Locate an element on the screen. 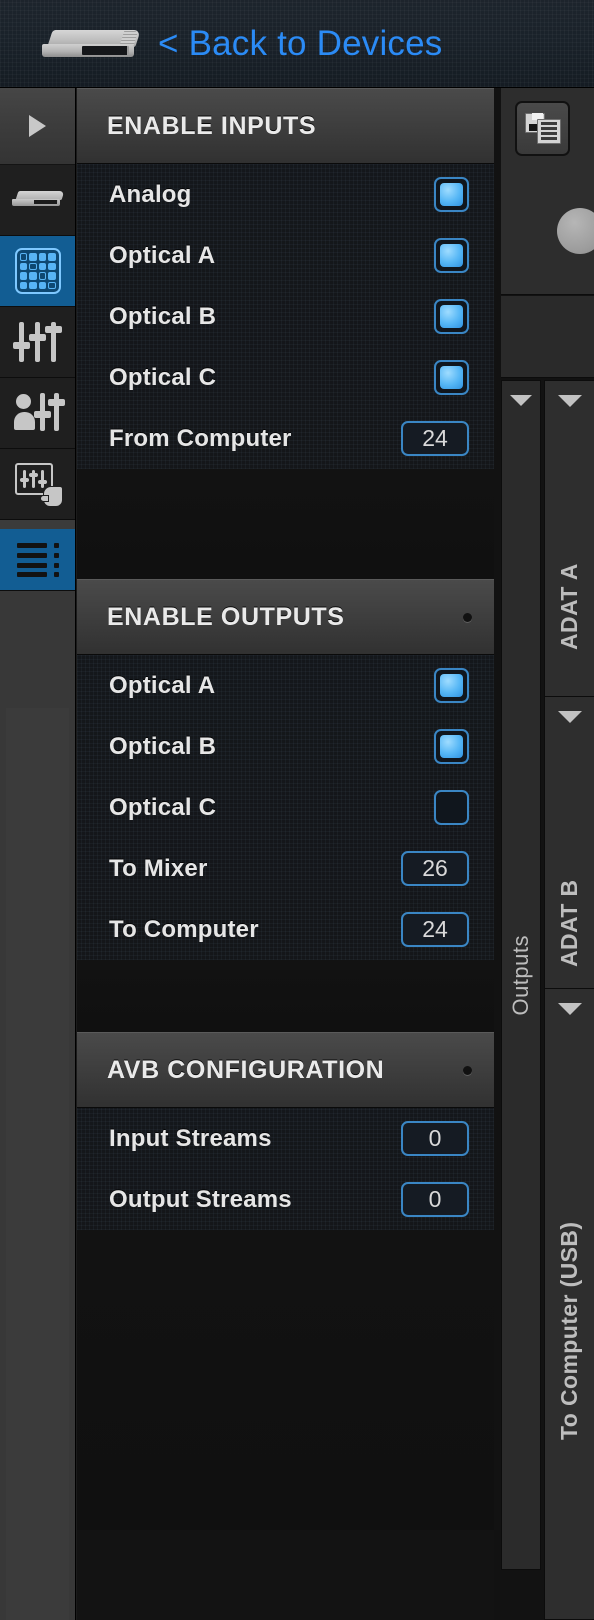  row-label: To Computer is located at coordinates (184, 929).